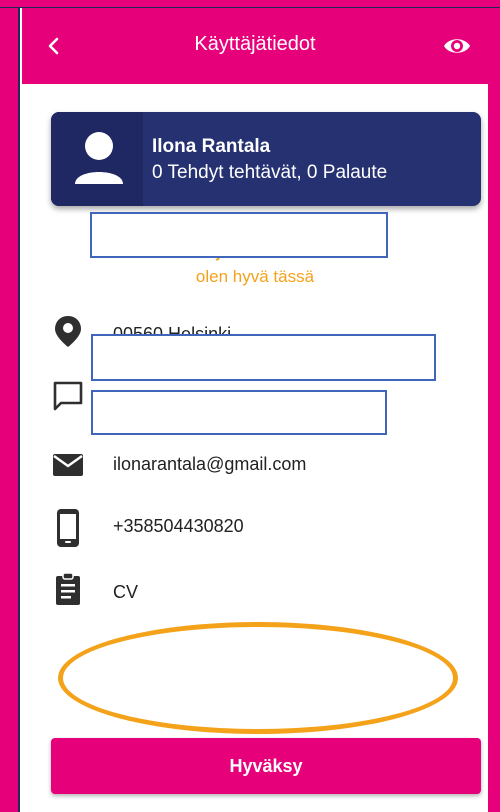  Describe the element at coordinates (68, 331) in the screenshot. I see `location-pin-icon` at that location.